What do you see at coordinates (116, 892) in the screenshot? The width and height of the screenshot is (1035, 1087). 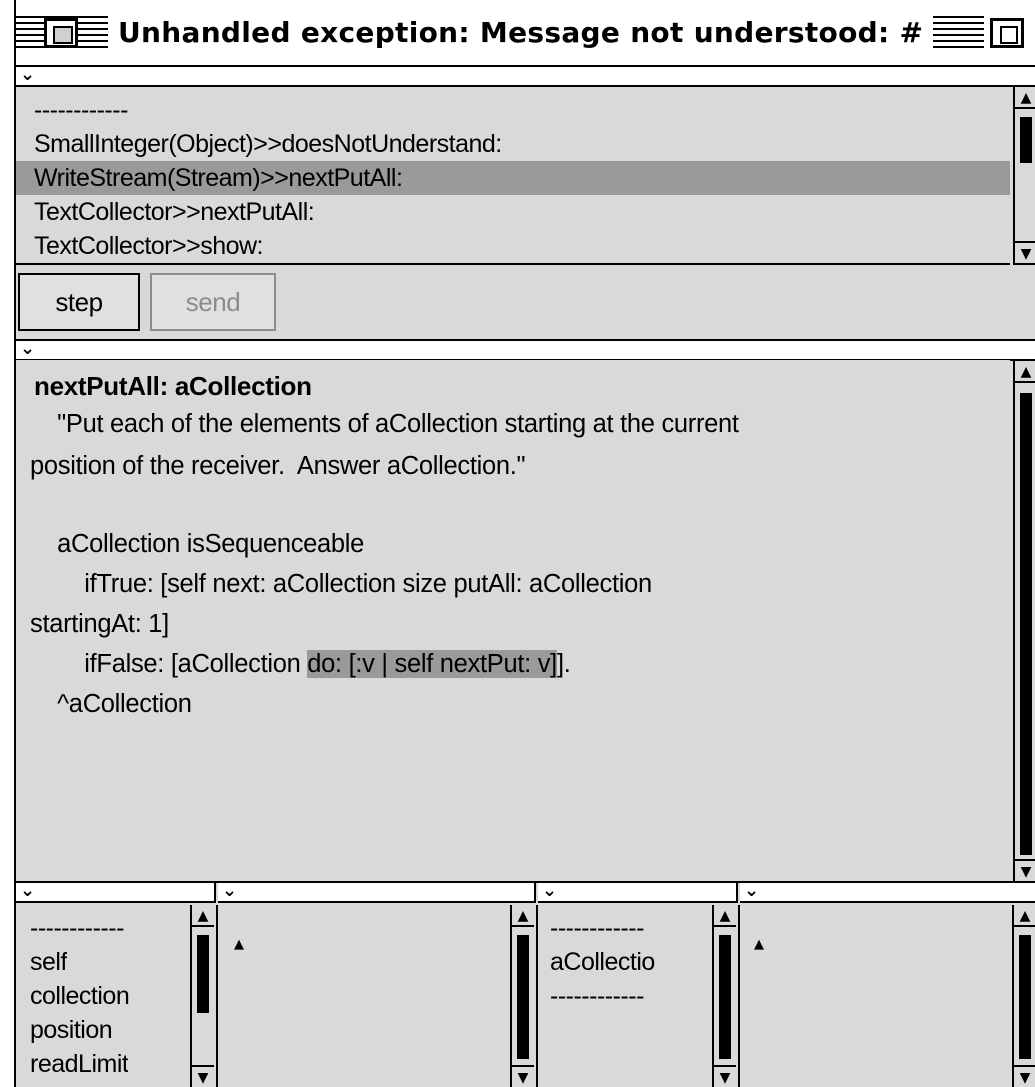 I see `receiver-fields-menu-bar: ⌄` at bounding box center [116, 892].